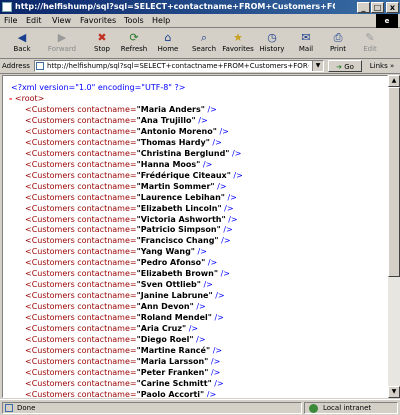 The height and width of the screenshot is (415, 400). I want to click on xml-declaration: <?xml version="1.0" encoding="UTF-8" ?>, so click(98, 87).